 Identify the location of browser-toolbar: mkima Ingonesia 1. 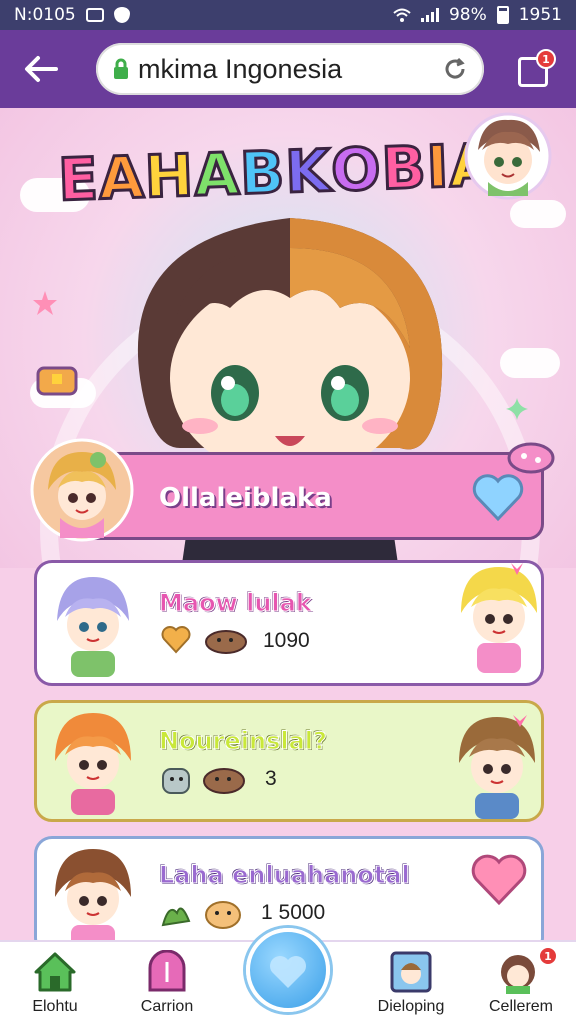
(288, 69).